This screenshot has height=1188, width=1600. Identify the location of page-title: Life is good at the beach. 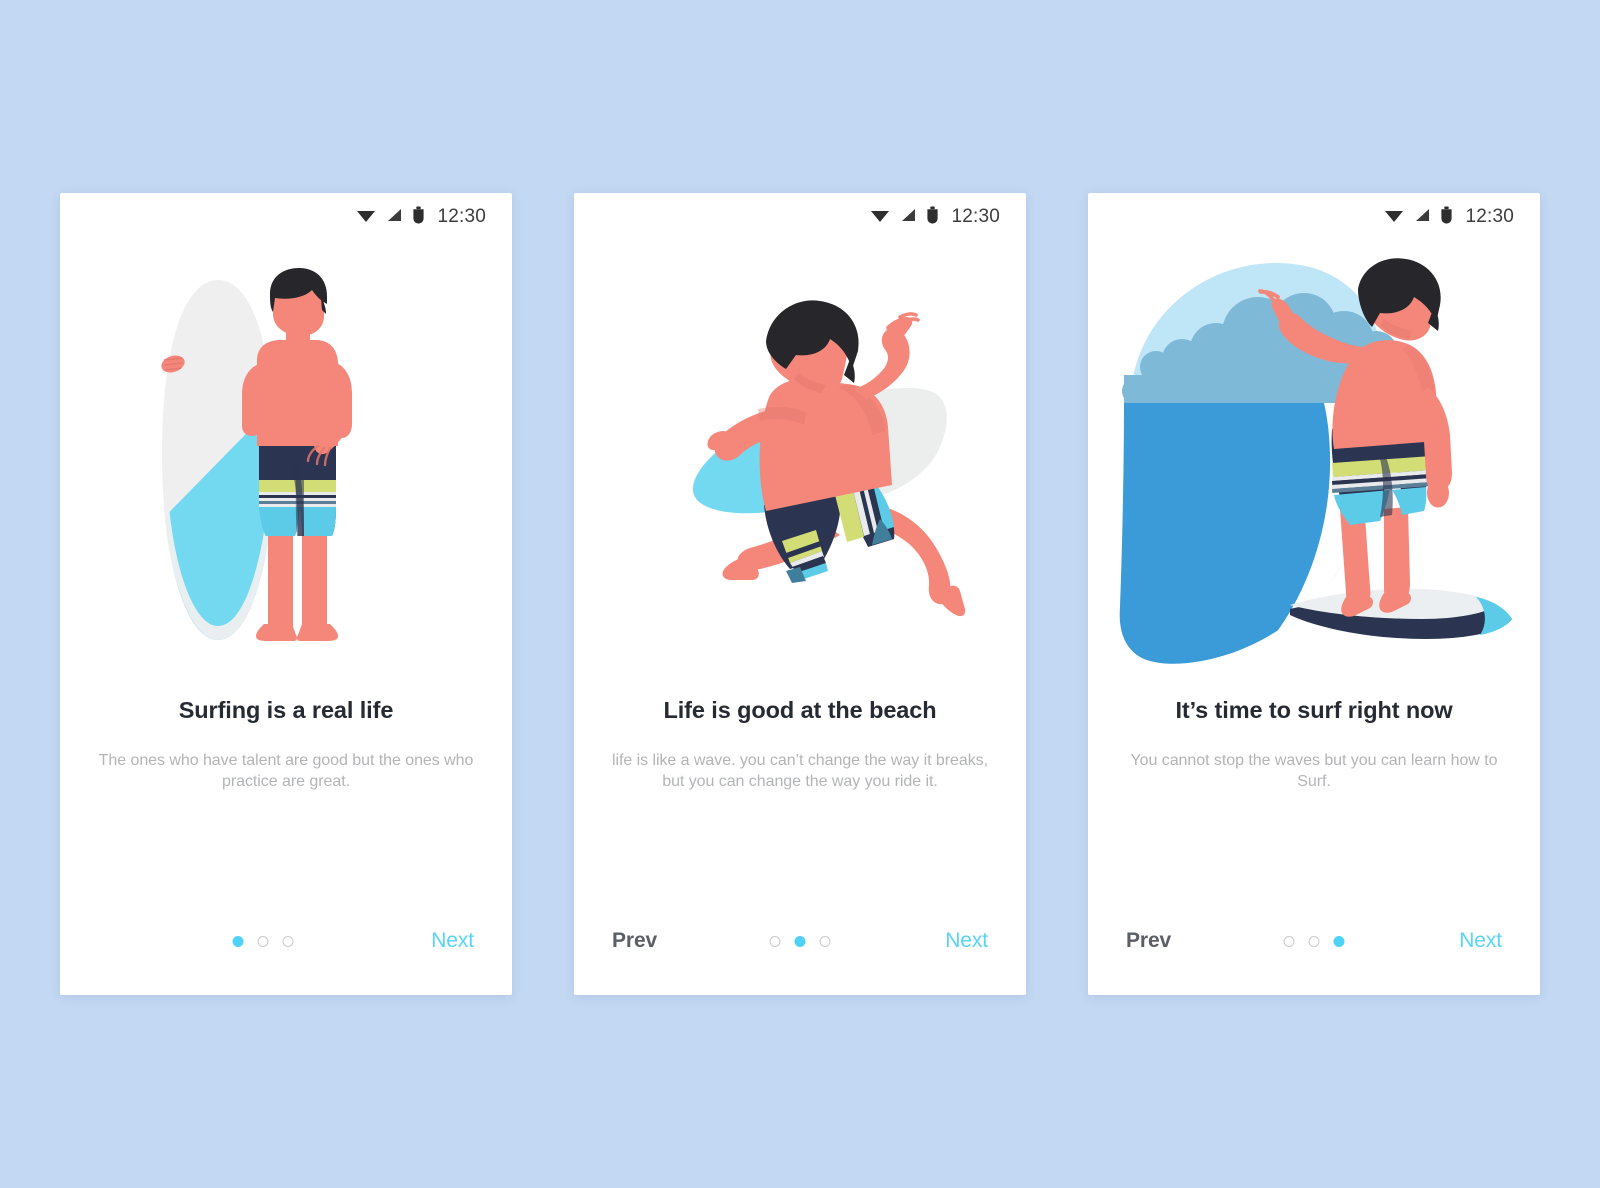
(800, 710).